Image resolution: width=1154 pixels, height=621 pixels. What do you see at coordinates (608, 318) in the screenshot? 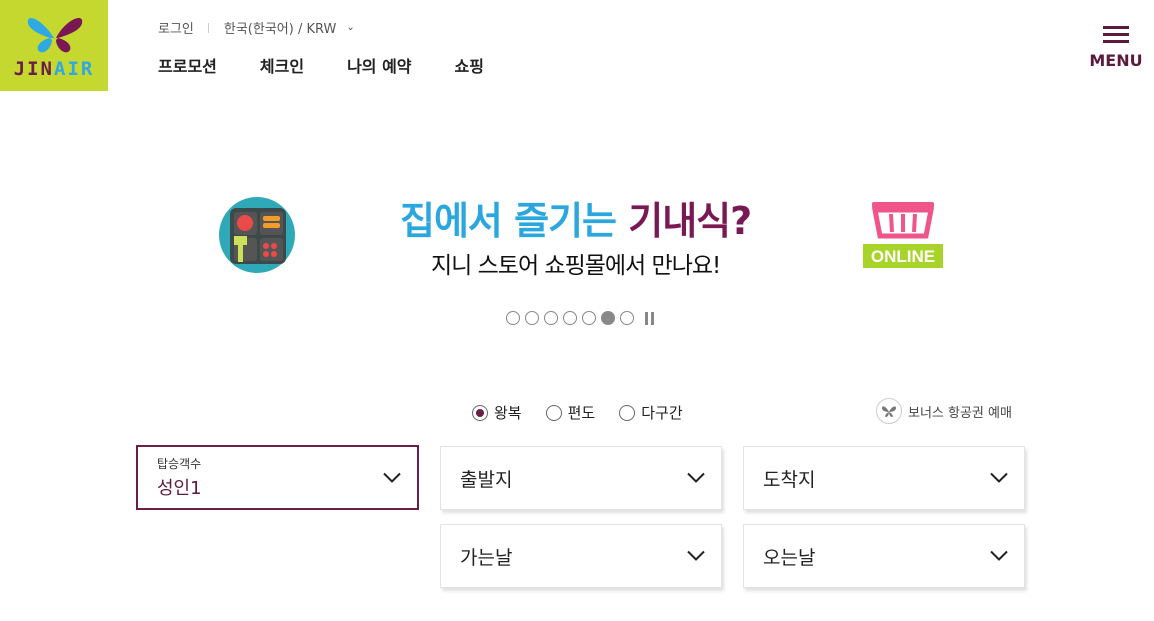
I see `slide-dot-active` at bounding box center [608, 318].